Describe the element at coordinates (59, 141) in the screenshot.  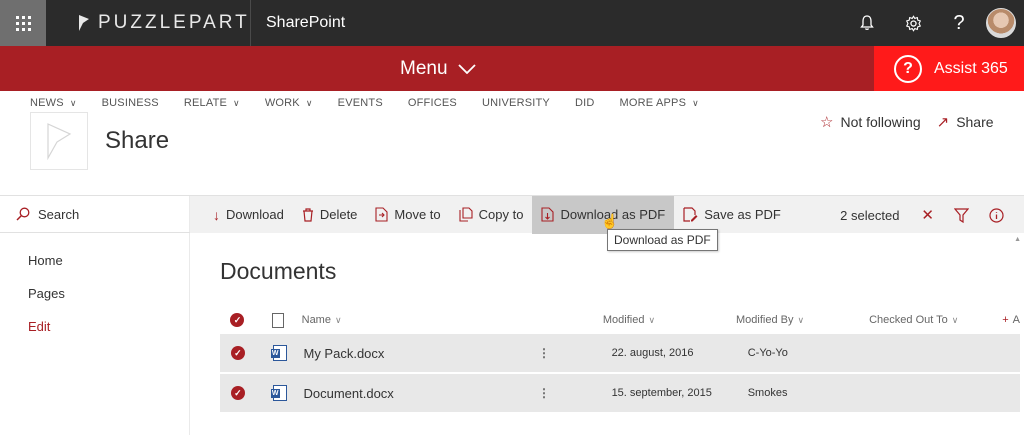
I see `site-logo` at that location.